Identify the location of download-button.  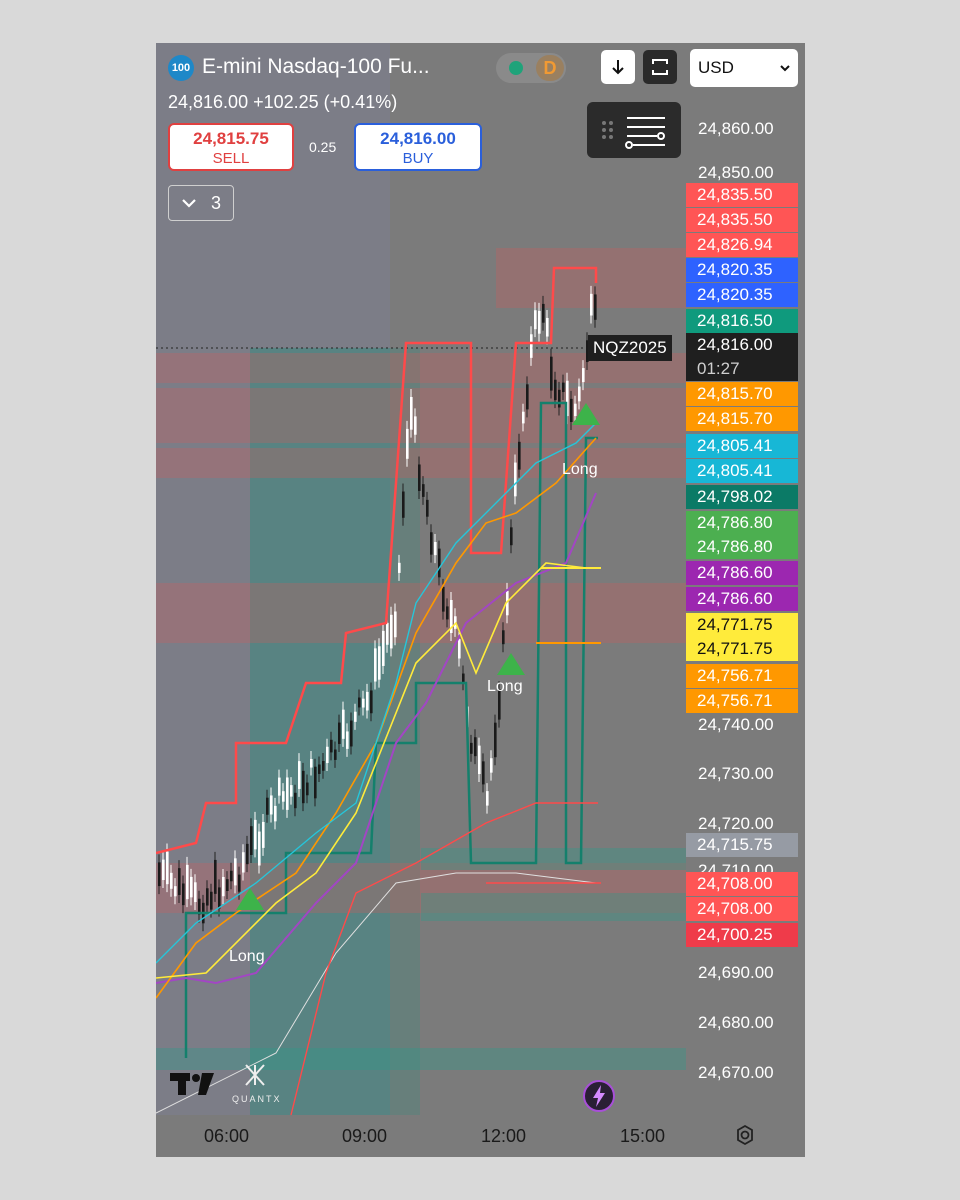
(618, 67).